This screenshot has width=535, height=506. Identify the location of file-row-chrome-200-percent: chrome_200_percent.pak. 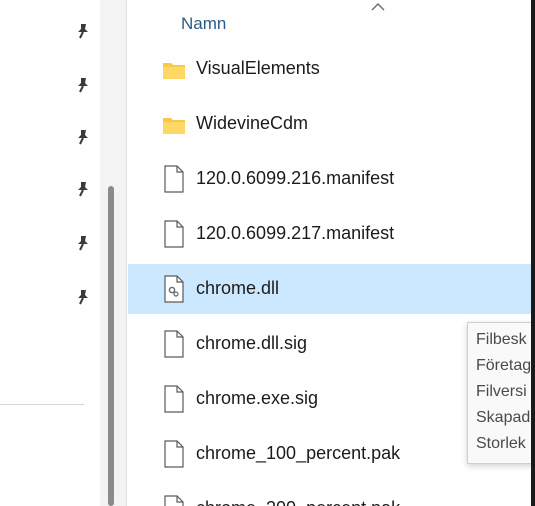
(330, 495).